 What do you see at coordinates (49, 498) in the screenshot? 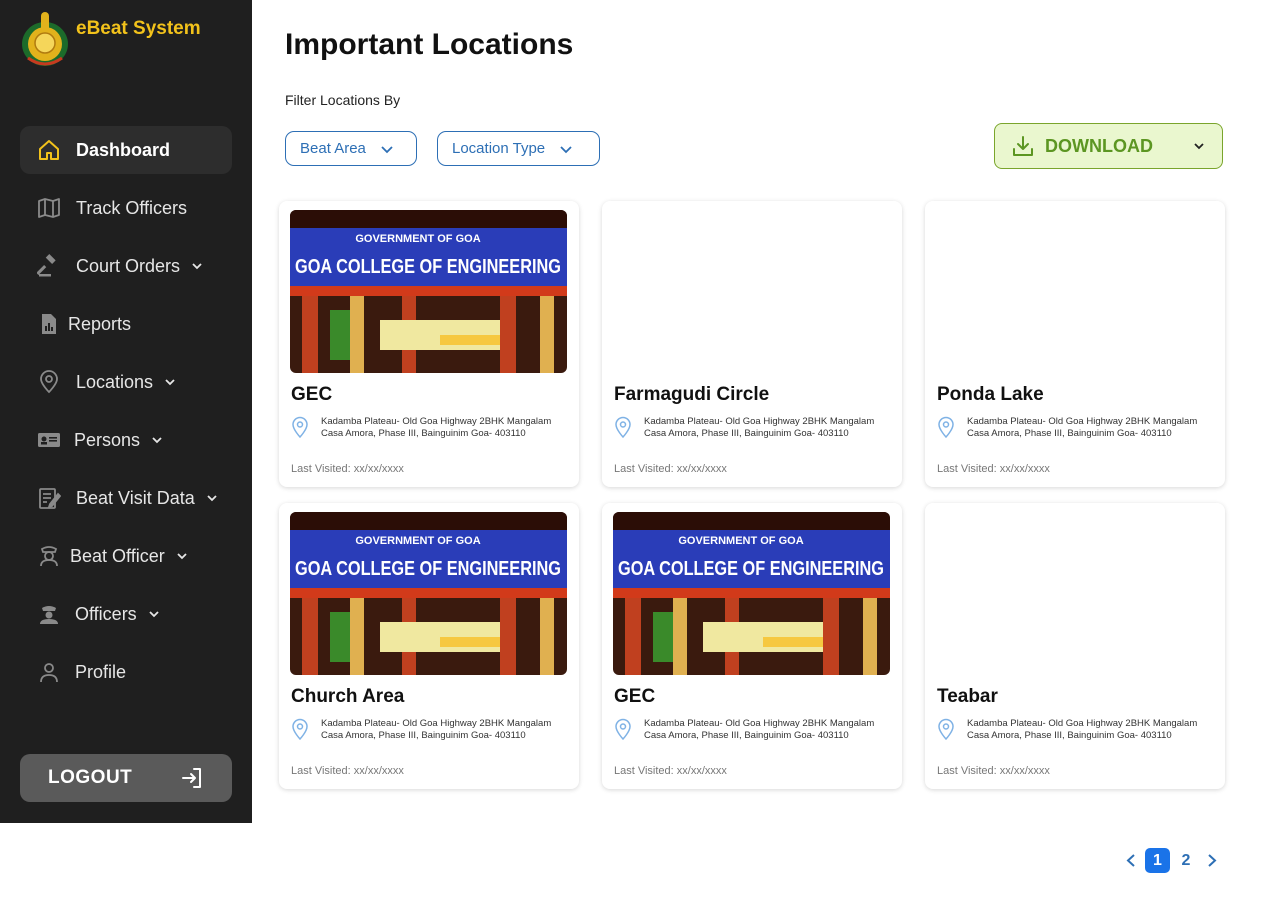
I see `notepad-icon` at bounding box center [49, 498].